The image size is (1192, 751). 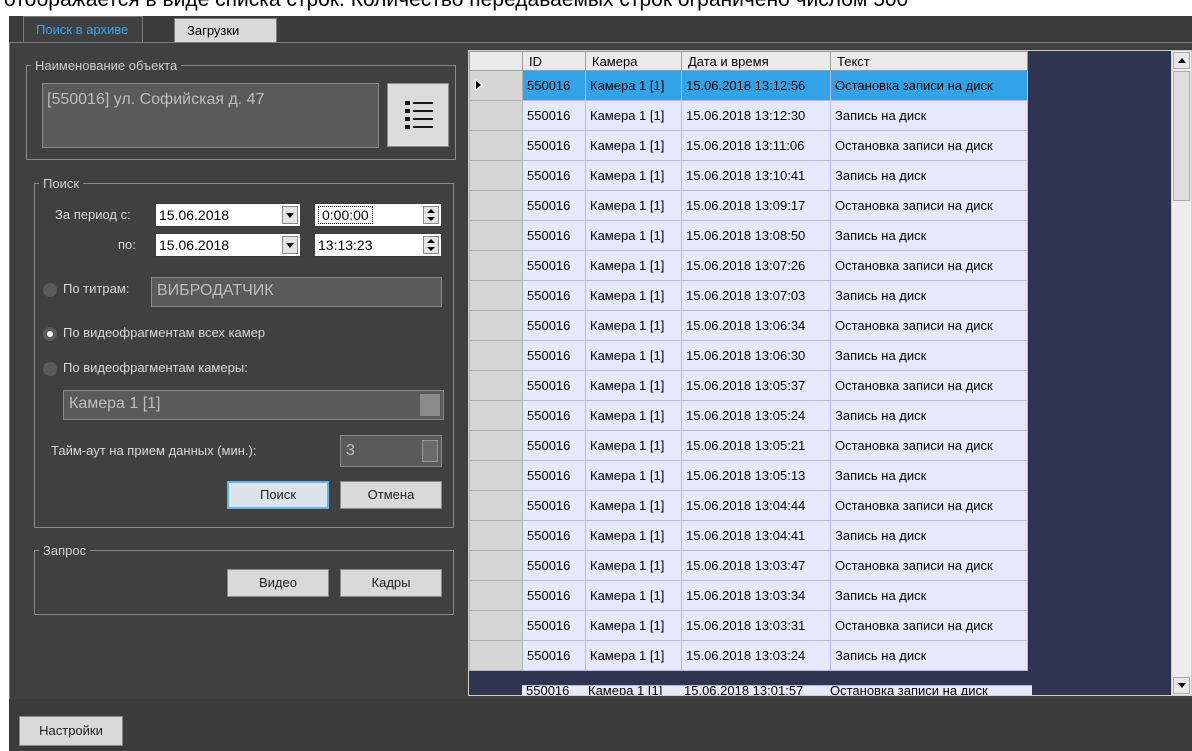 What do you see at coordinates (756, 265) in the screenshot?
I see `cell-datetime: 15.06.2018 13:07:26` at bounding box center [756, 265].